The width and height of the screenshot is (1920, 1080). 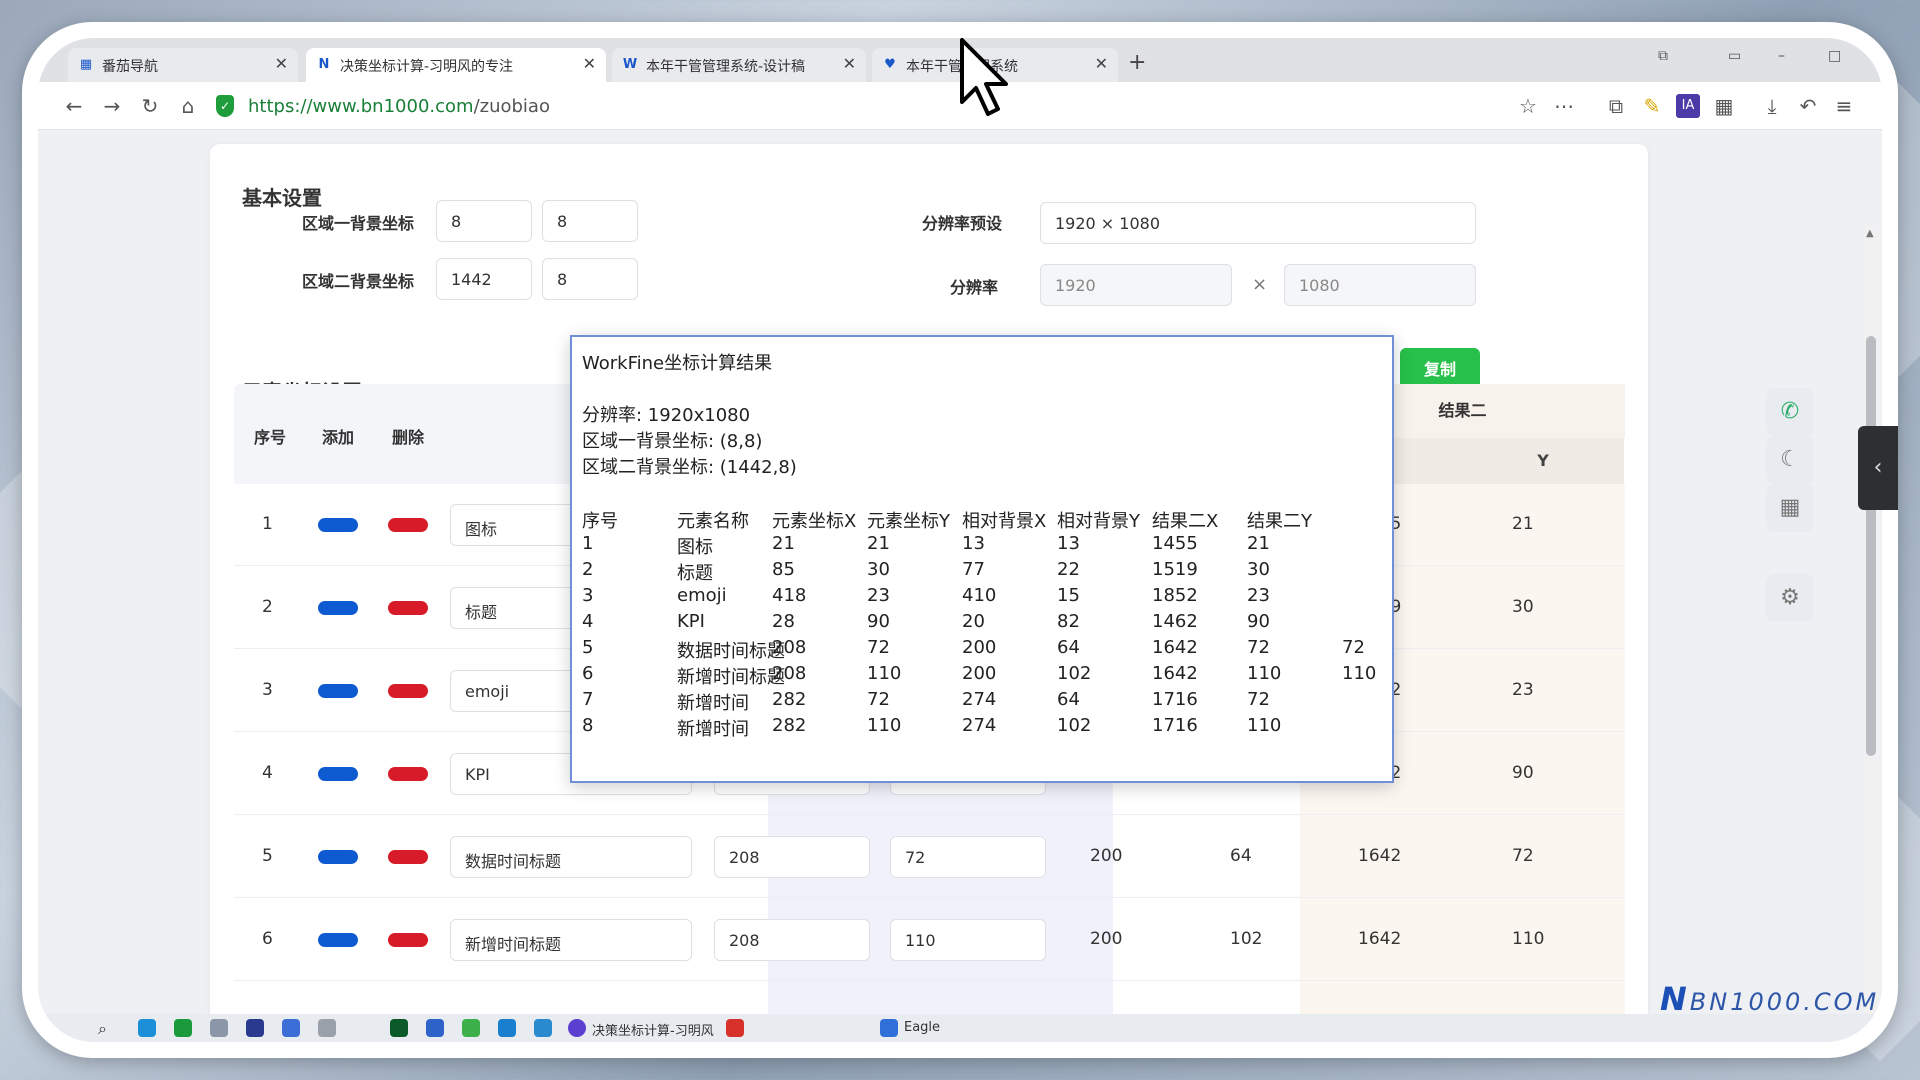 I want to click on popup-cell: 110, so click(x=1264, y=673).